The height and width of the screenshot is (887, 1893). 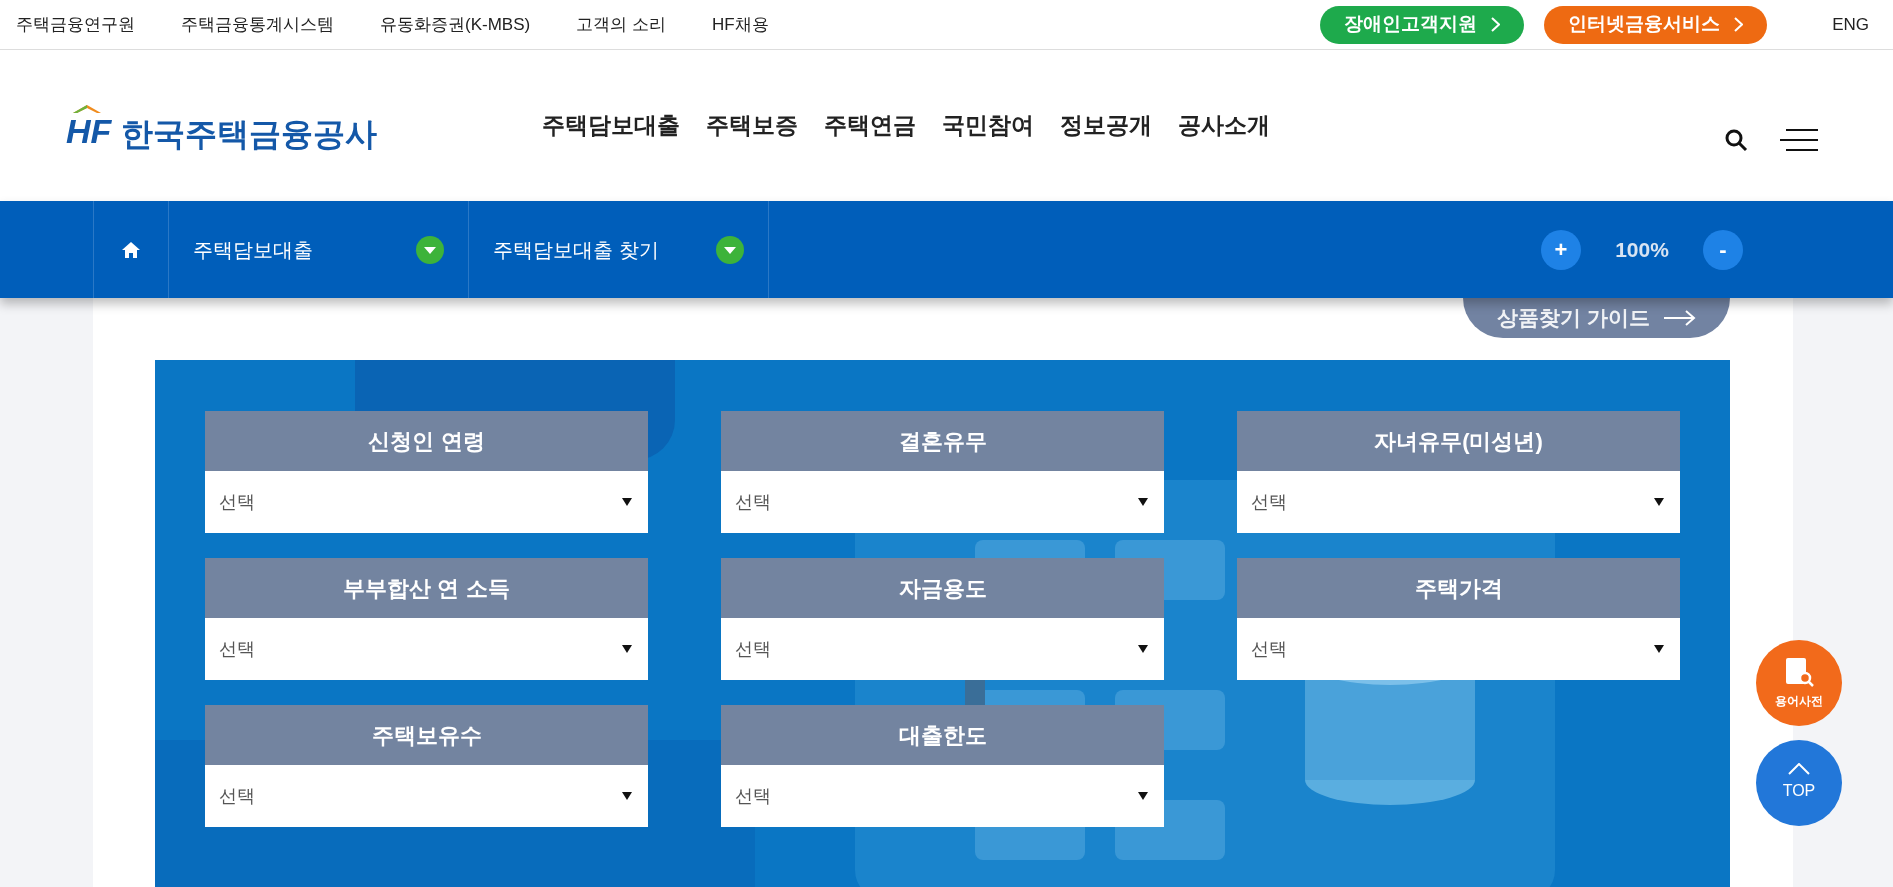 What do you see at coordinates (1458, 441) in the screenshot?
I see `filter-label: 자녀유무(미성년)` at bounding box center [1458, 441].